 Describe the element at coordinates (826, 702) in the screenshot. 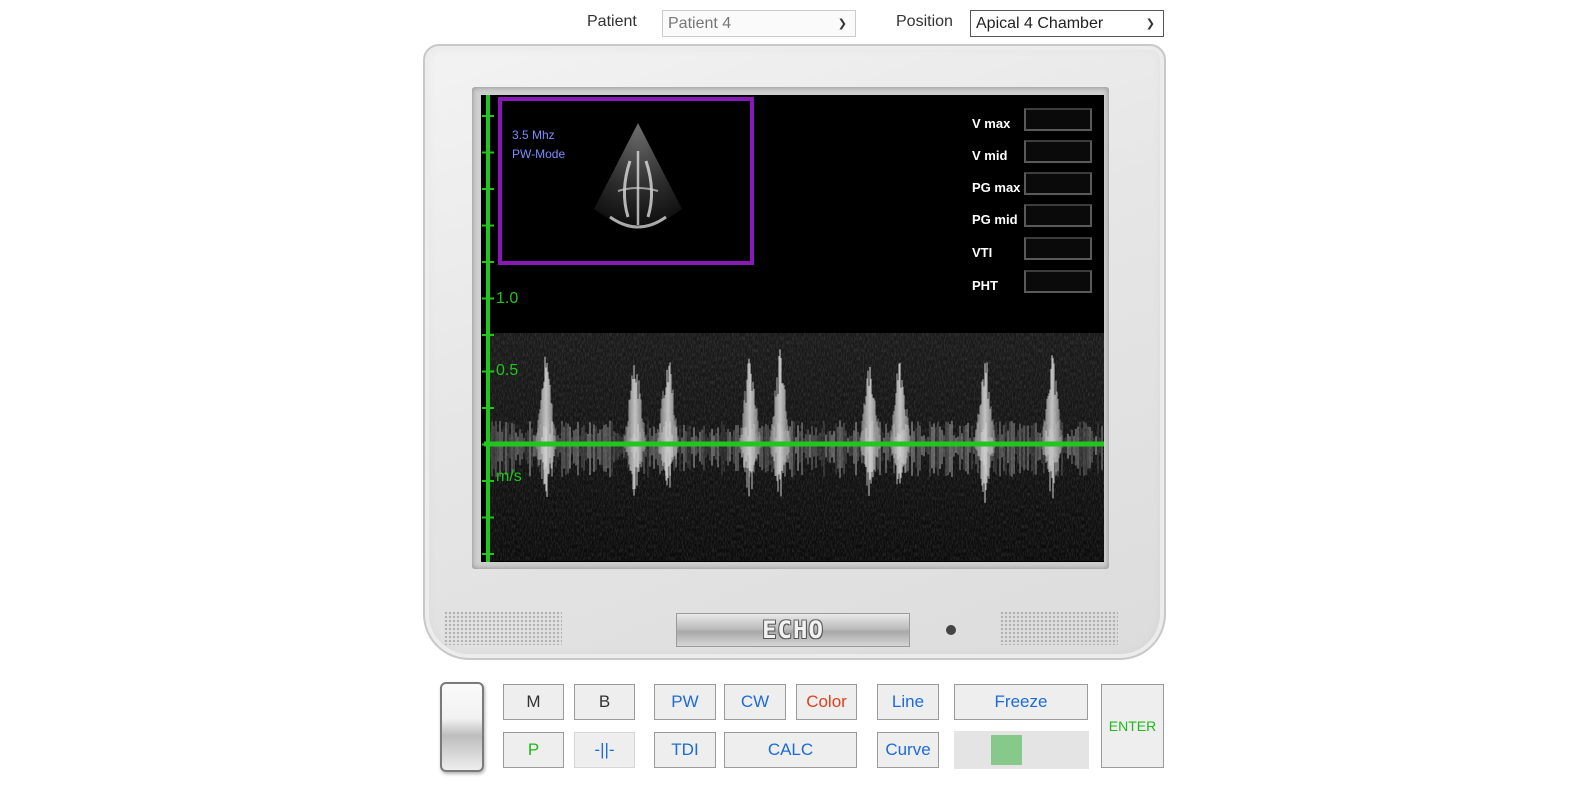

I see `color-button: Color` at that location.